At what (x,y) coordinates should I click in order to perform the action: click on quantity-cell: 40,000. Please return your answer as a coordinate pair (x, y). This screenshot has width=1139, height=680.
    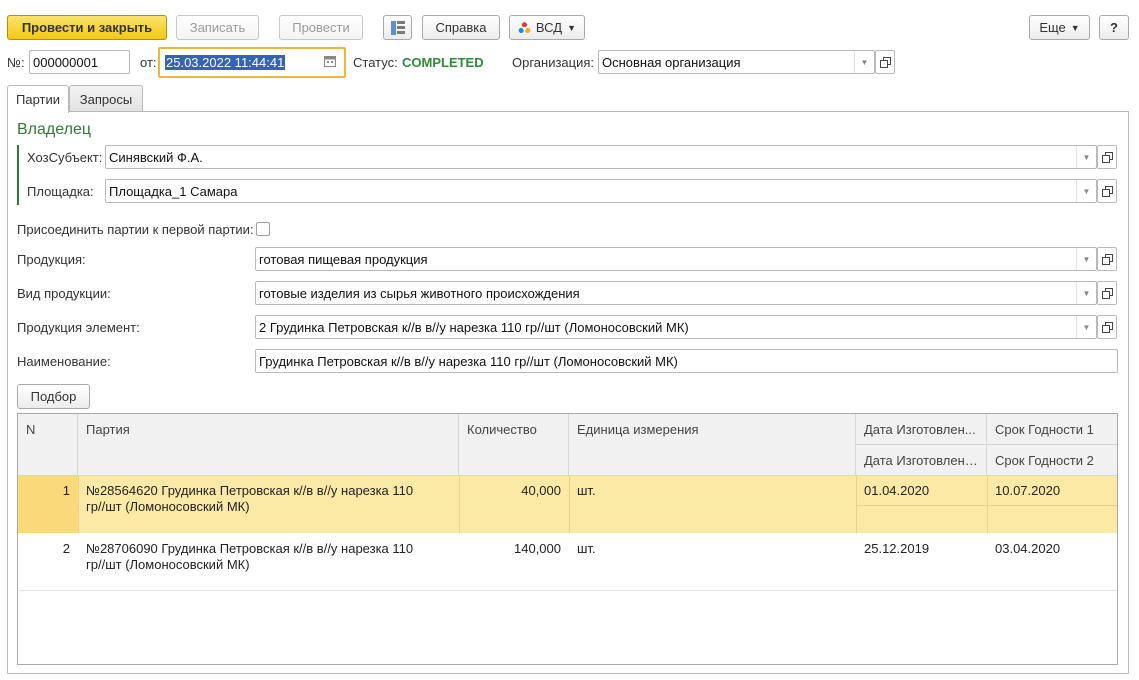
    Looking at the image, I should click on (541, 490).